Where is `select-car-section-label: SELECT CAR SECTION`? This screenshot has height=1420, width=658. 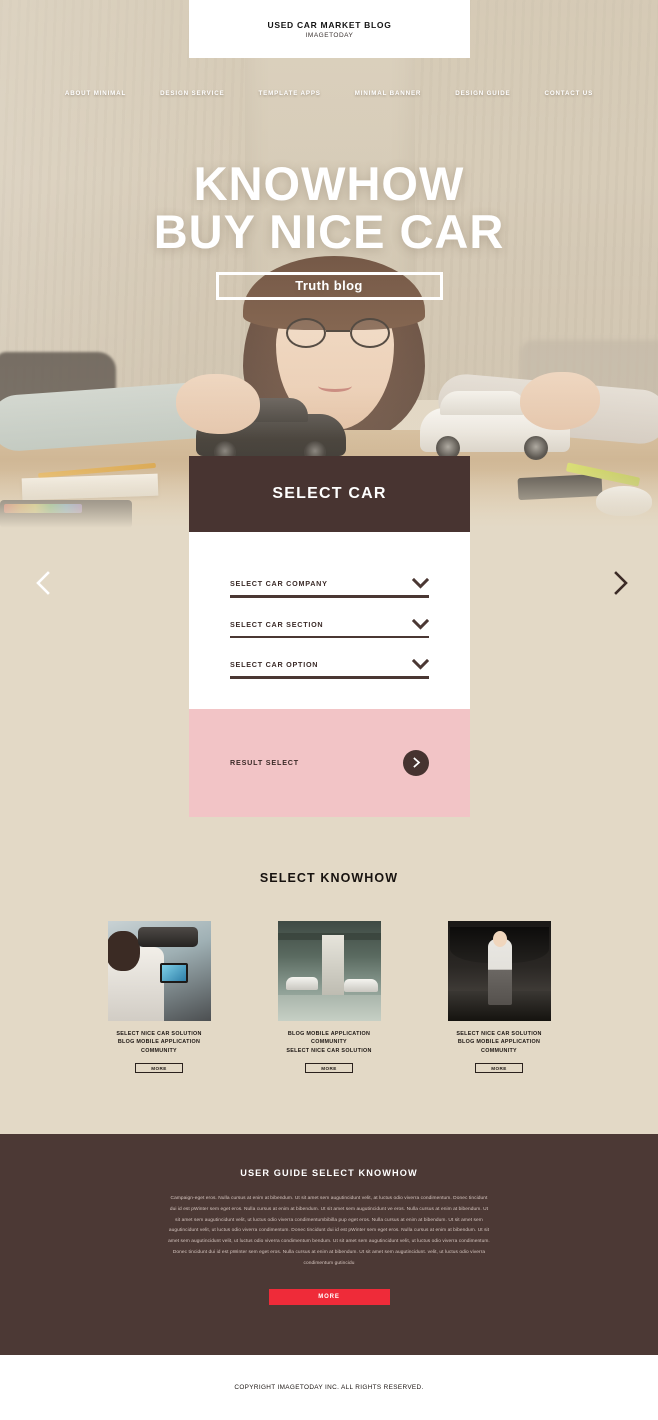
select-car-section-label: SELECT CAR SECTION is located at coordinates (277, 624).